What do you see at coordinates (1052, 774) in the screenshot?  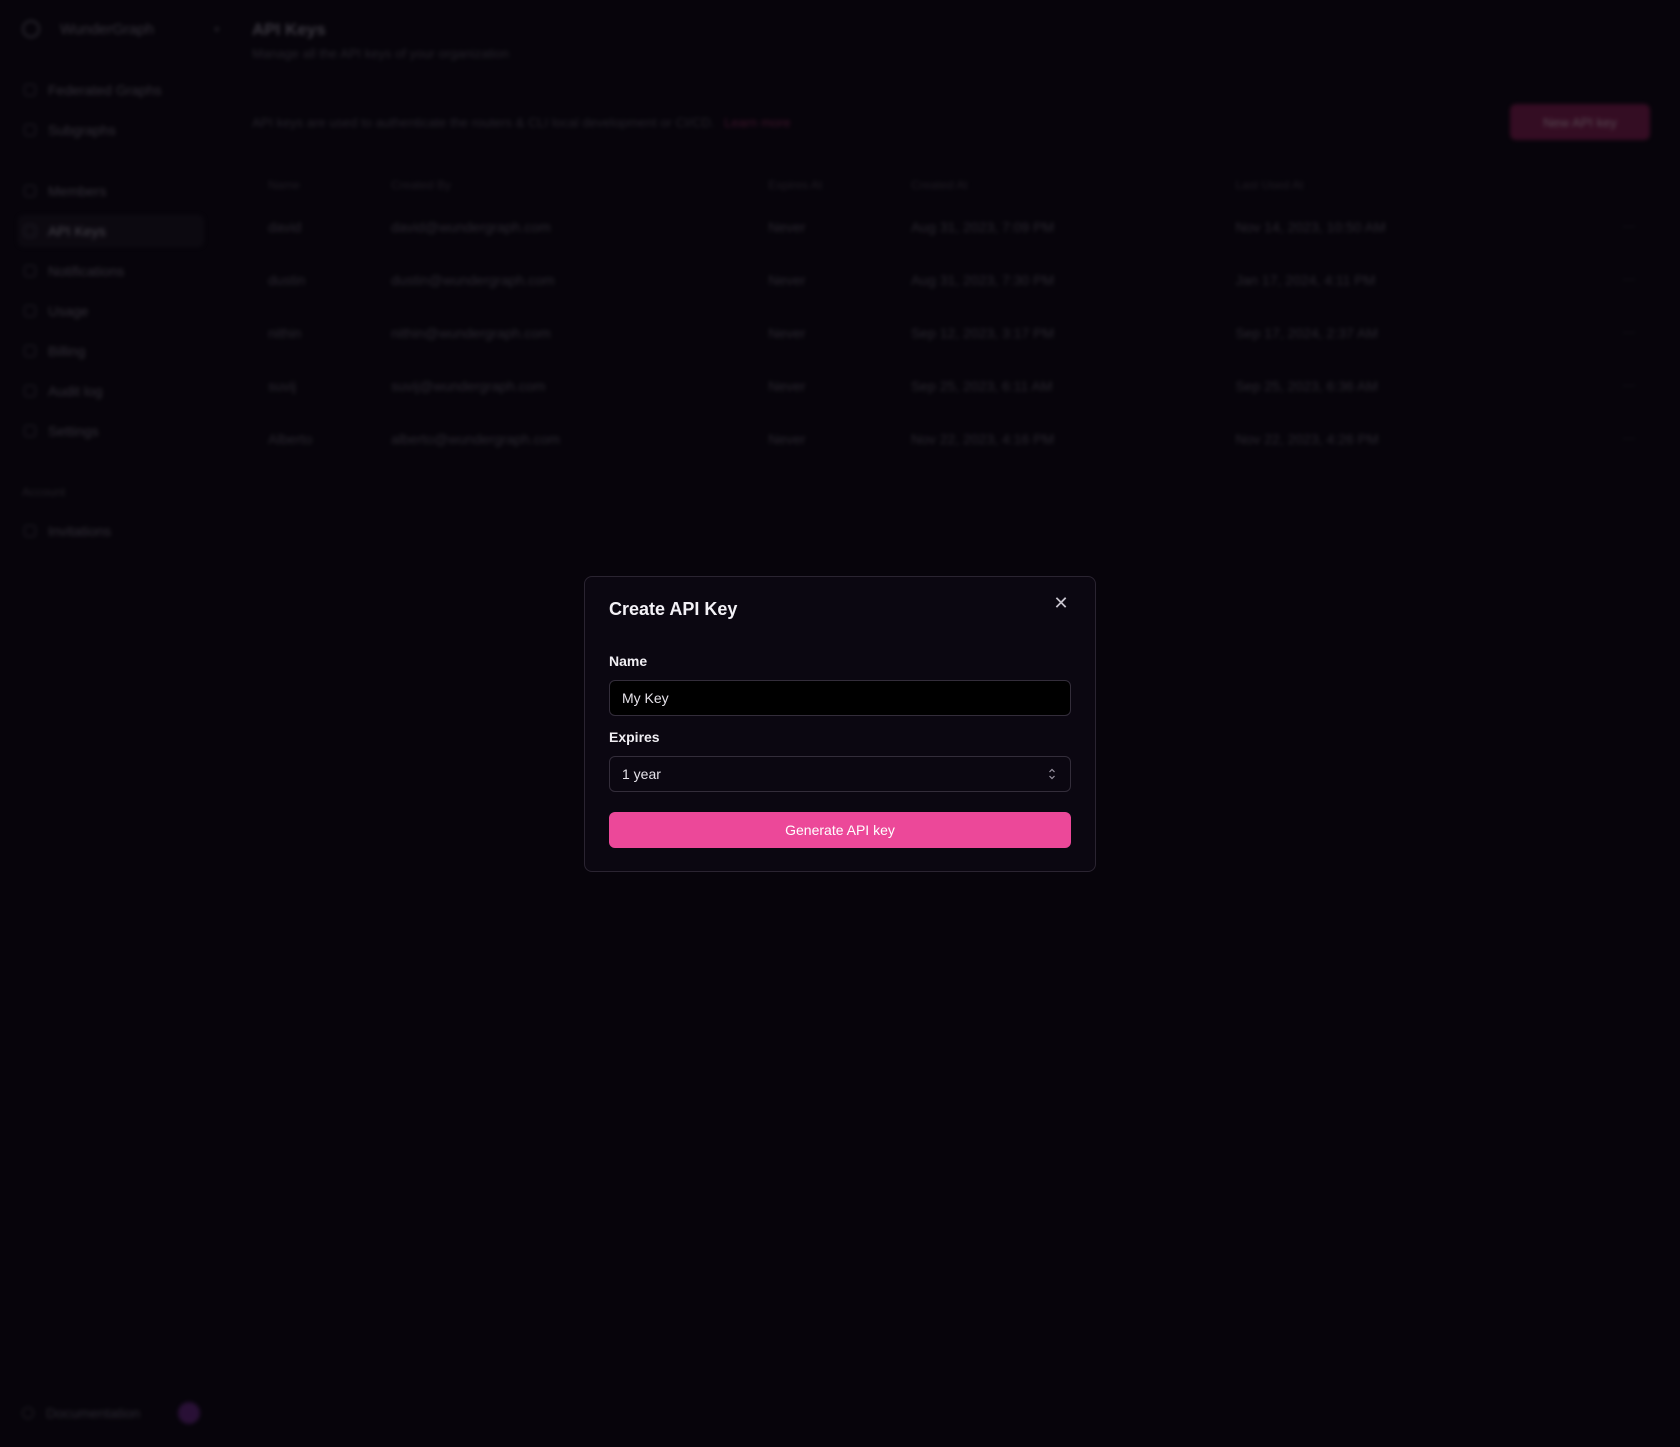 I see `chevron-up-down-icon` at bounding box center [1052, 774].